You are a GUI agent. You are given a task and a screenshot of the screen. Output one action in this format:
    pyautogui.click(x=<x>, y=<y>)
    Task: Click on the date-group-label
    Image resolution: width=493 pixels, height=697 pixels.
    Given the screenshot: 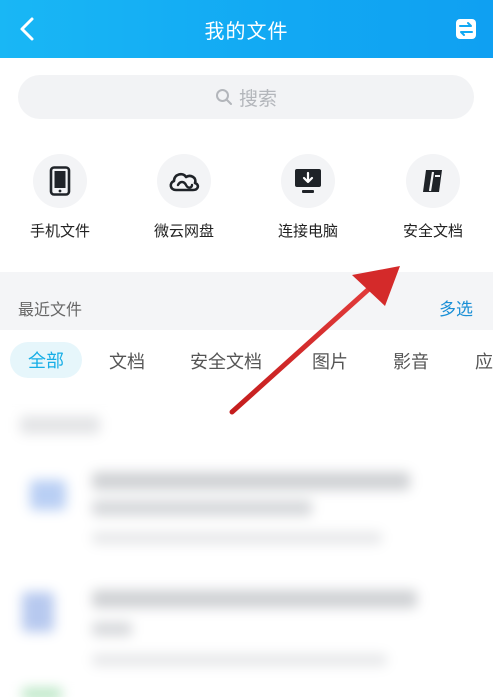 What is the action you would take?
    pyautogui.click(x=60, y=425)
    